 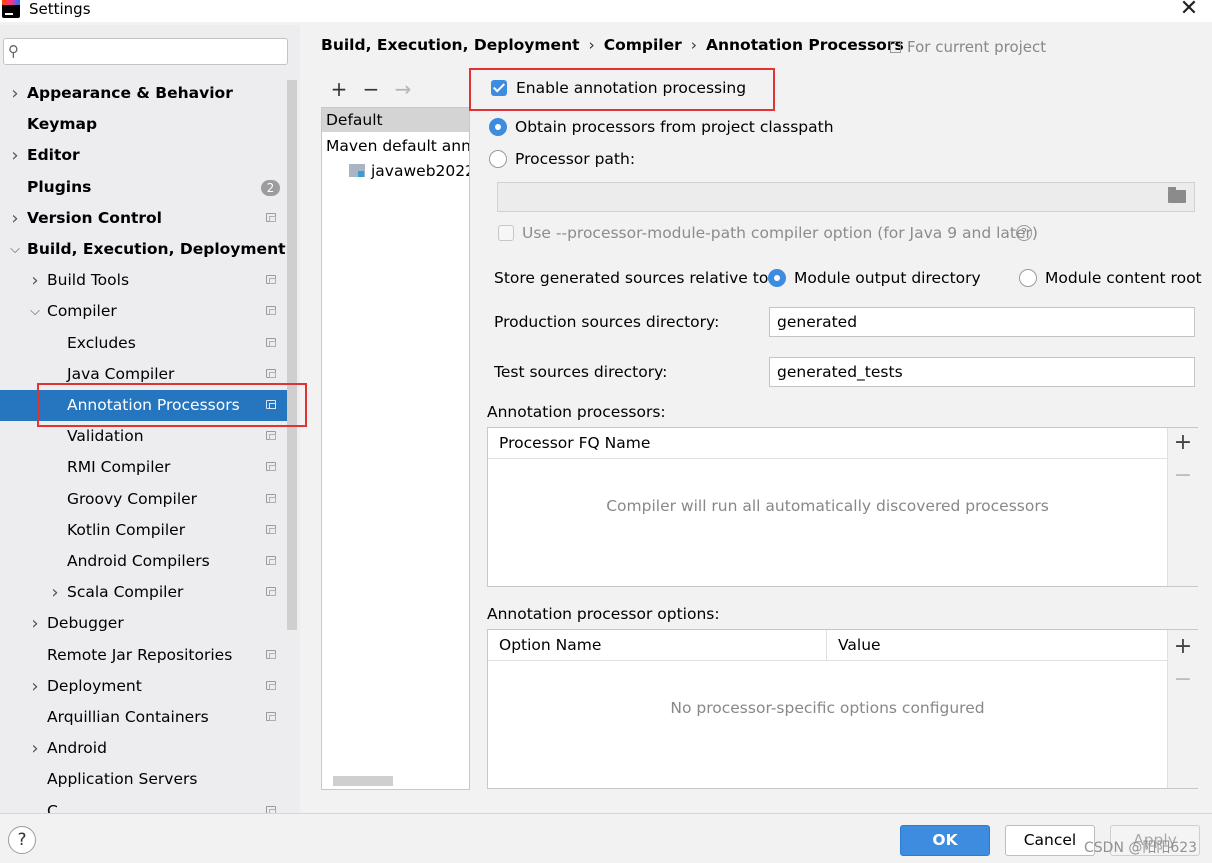 What do you see at coordinates (292, 355) in the screenshot?
I see `sidebar-scrollbar` at bounding box center [292, 355].